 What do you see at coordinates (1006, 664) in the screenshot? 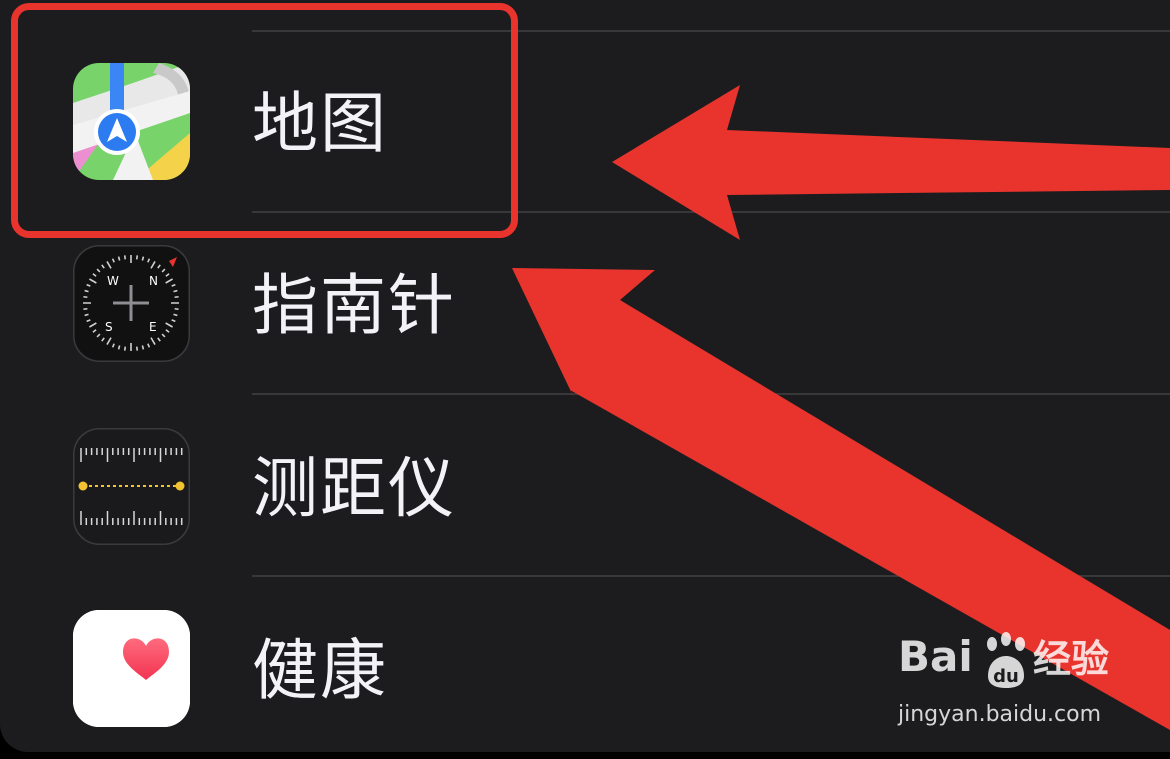
I see `paw-icon: du` at bounding box center [1006, 664].